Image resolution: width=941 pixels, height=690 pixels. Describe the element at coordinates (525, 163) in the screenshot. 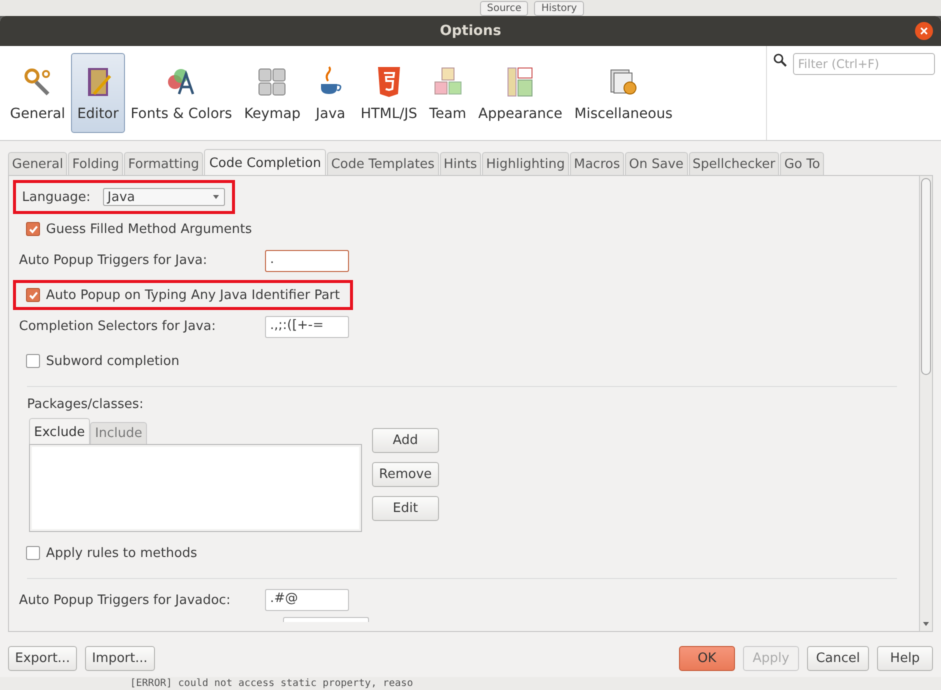

I see `tab: Highlighting` at that location.